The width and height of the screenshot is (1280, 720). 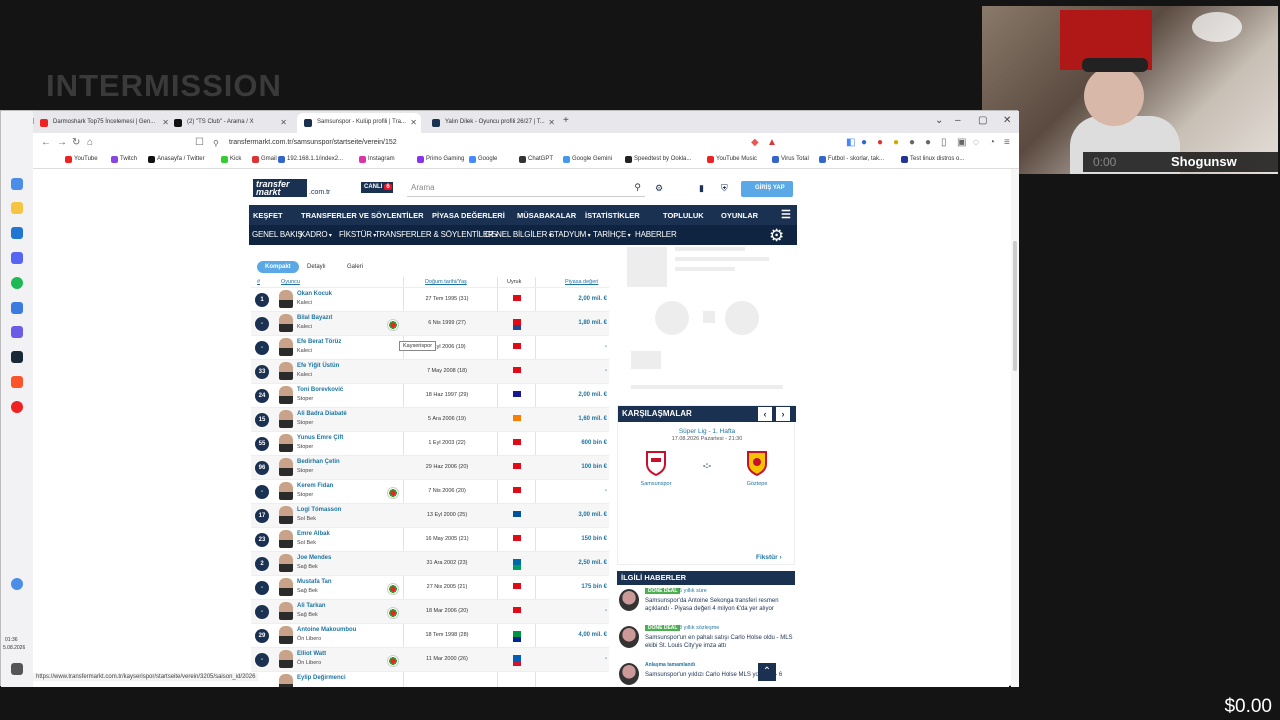 What do you see at coordinates (772, 142) in the screenshot?
I see `rewards-icon: ▲` at bounding box center [772, 142].